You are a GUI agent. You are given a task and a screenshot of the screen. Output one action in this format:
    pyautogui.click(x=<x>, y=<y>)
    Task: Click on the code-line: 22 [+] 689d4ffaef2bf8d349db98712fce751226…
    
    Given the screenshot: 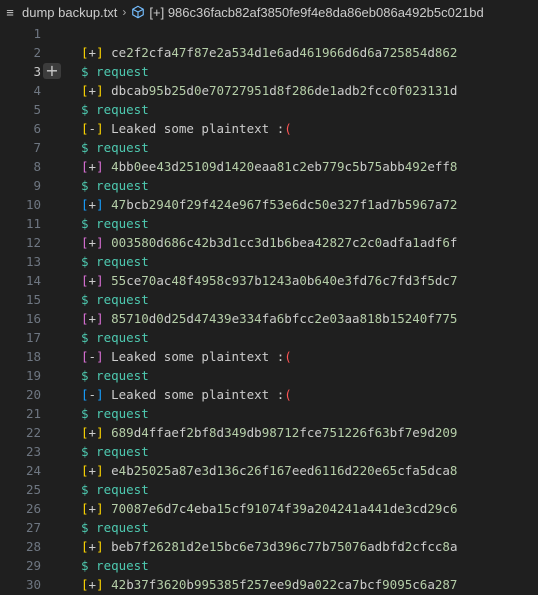 What is the action you would take?
    pyautogui.click(x=269, y=432)
    